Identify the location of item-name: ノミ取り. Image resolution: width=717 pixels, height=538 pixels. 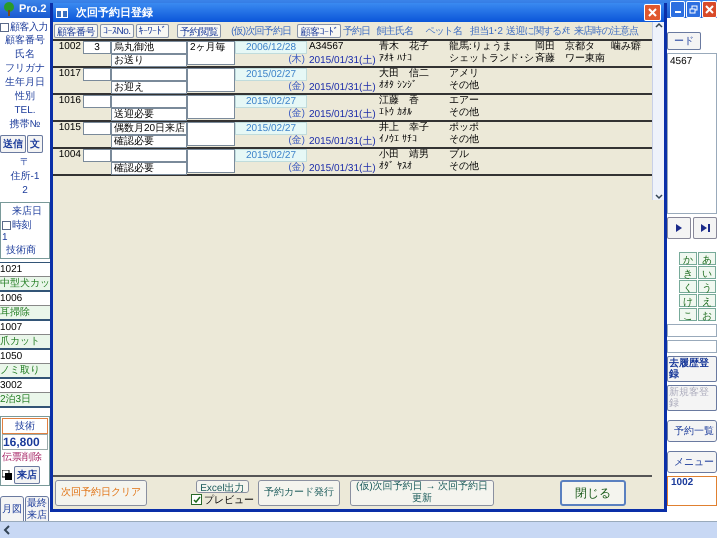
(25, 371).